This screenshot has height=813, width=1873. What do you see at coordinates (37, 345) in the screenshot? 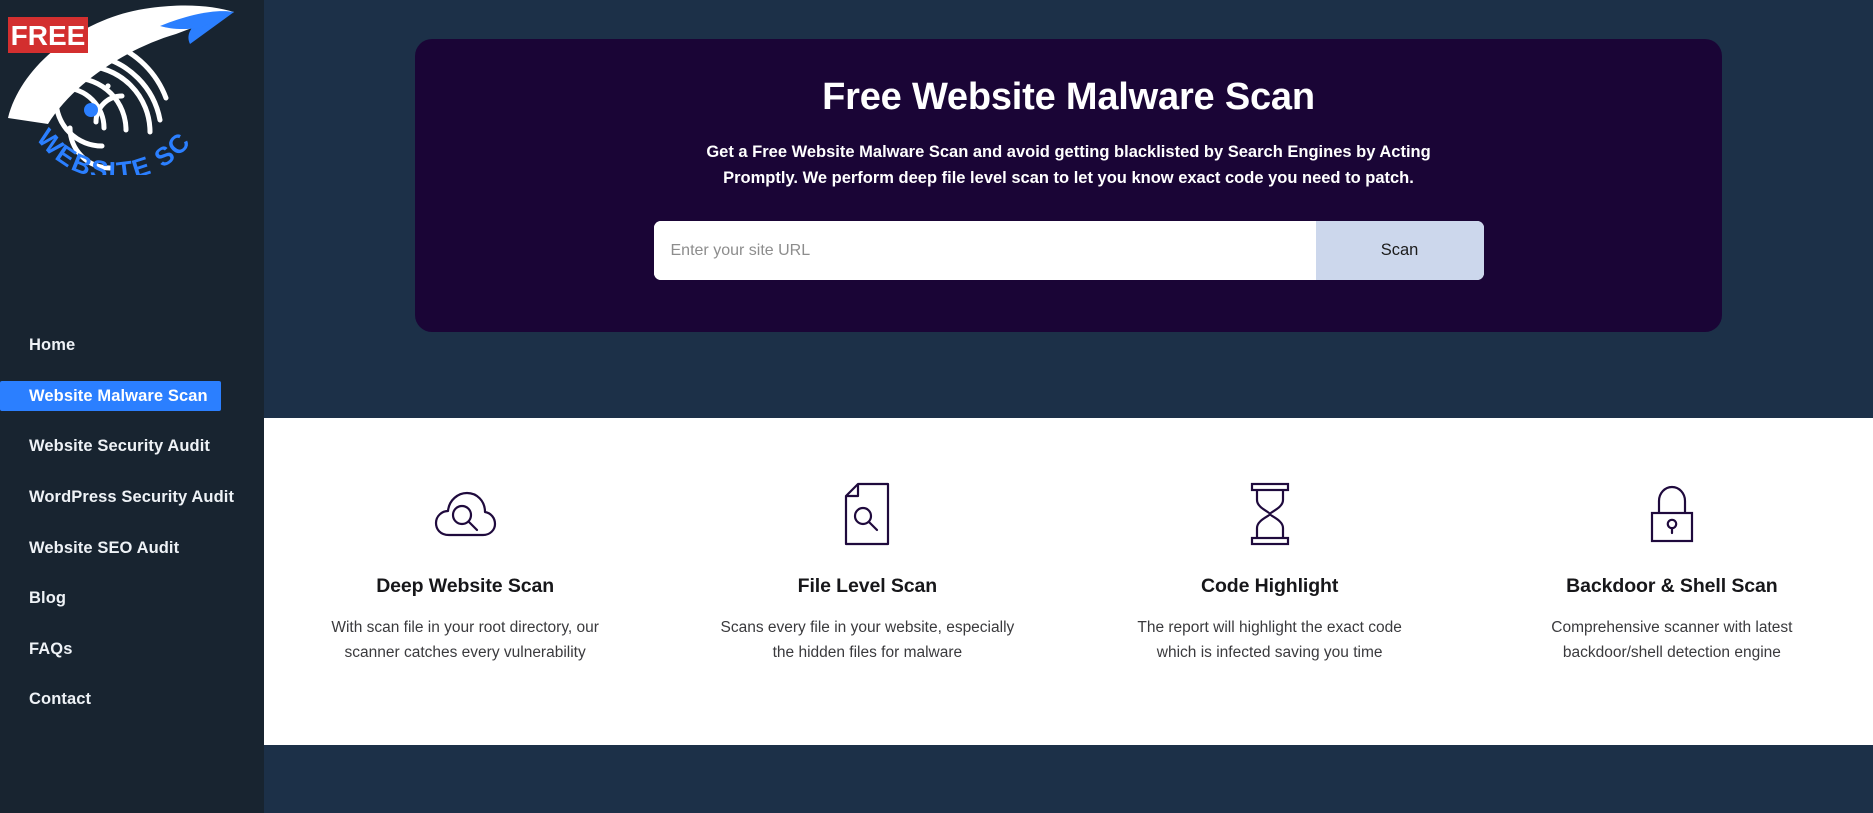
I see `sidebar-item-home: Home` at bounding box center [37, 345].